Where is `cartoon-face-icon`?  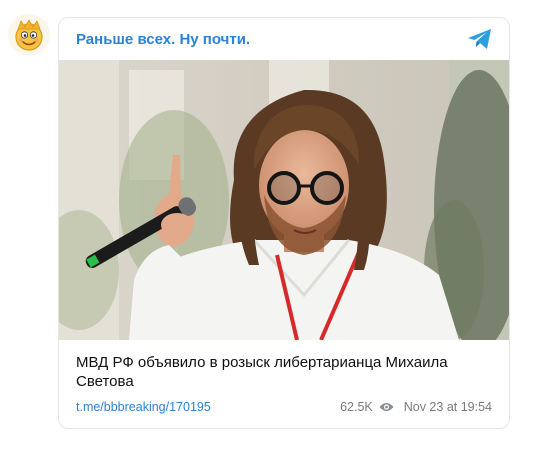 cartoon-face-icon is located at coordinates (29, 35).